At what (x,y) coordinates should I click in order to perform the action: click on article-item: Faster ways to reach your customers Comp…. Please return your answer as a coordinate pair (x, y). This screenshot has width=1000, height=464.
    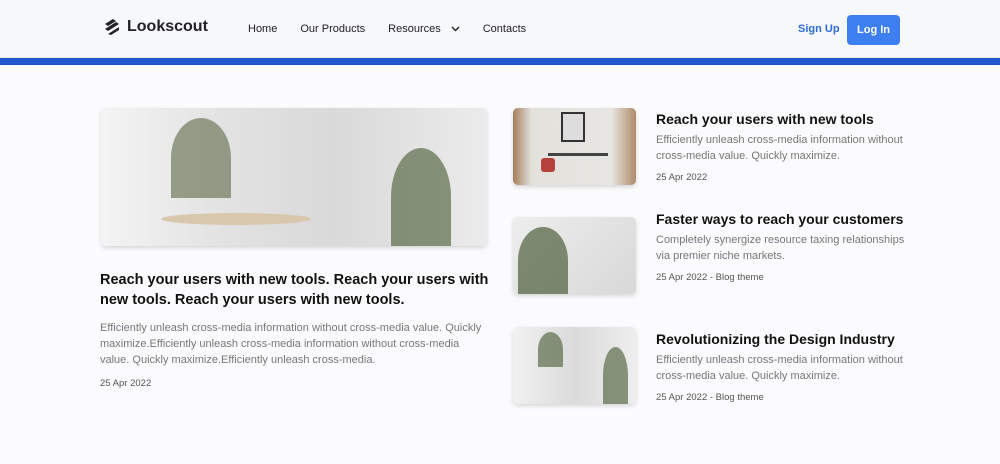
    Looking at the image, I should click on (781, 246).